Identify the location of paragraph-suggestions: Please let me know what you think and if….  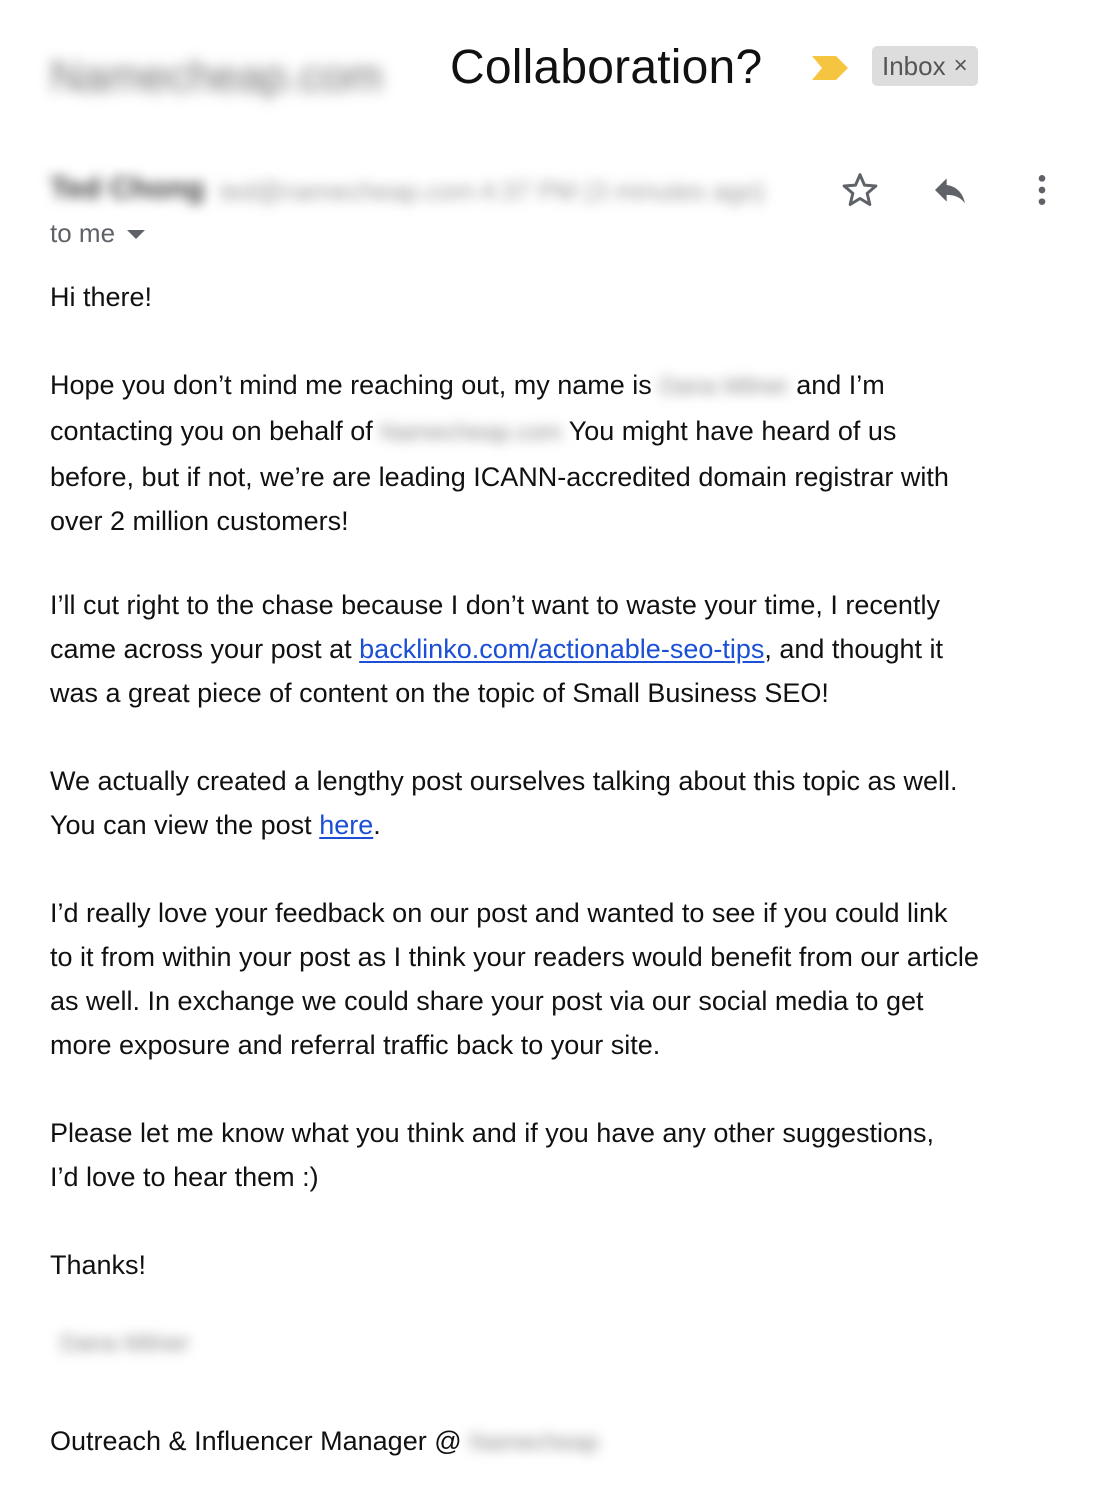
(560, 1155).